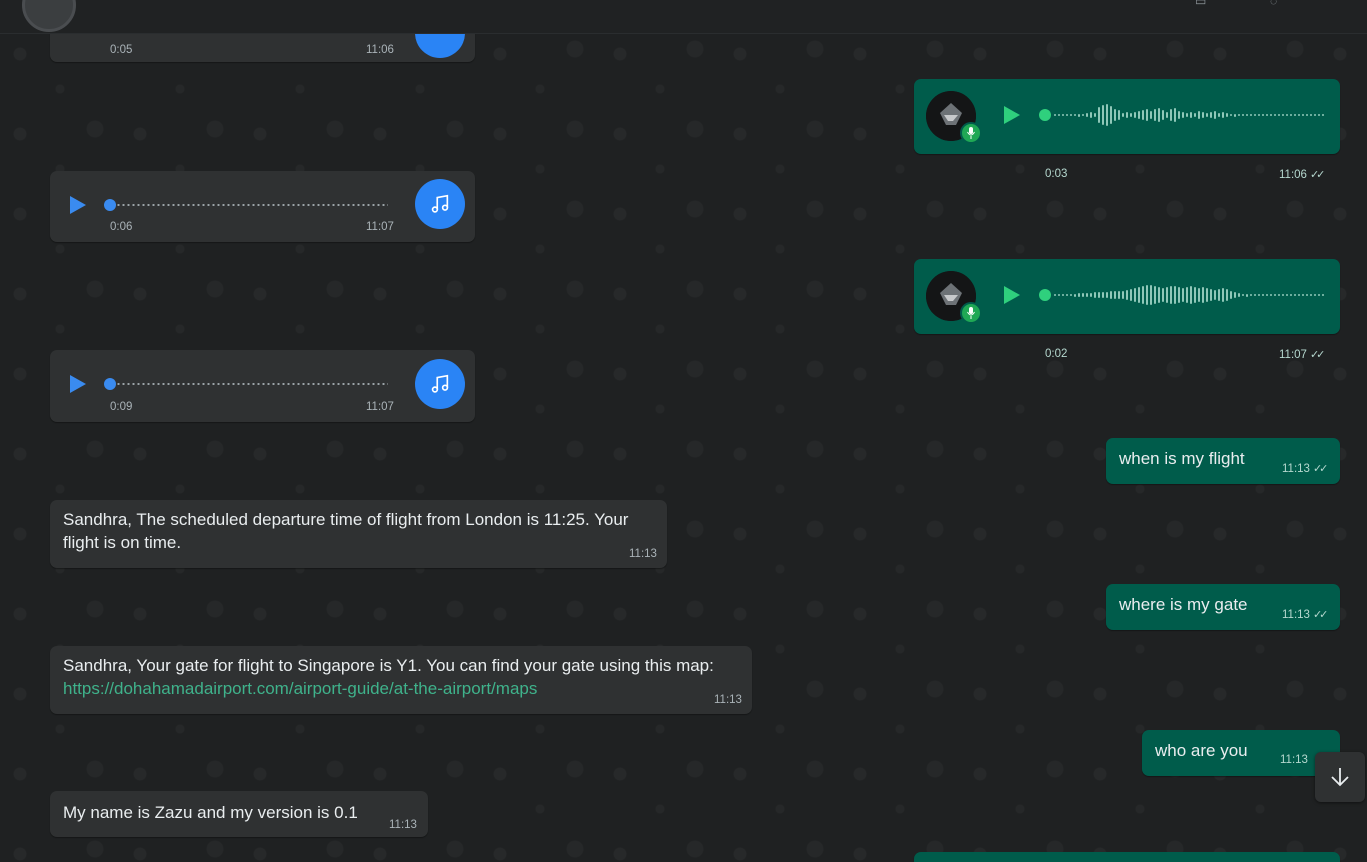 Image resolution: width=1367 pixels, height=862 pixels. I want to click on message-time: 11:13 ✓✓, so click(1305, 469).